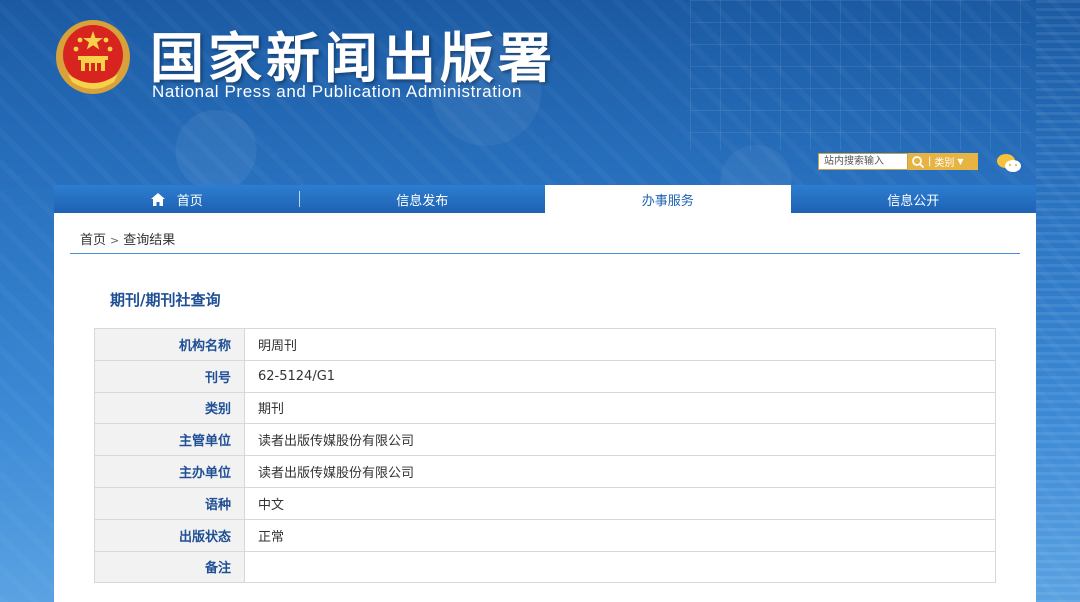 Image resolution: width=1080 pixels, height=602 pixels. Describe the element at coordinates (93, 57) in the screenshot. I see `national-emblem-icon` at that location.